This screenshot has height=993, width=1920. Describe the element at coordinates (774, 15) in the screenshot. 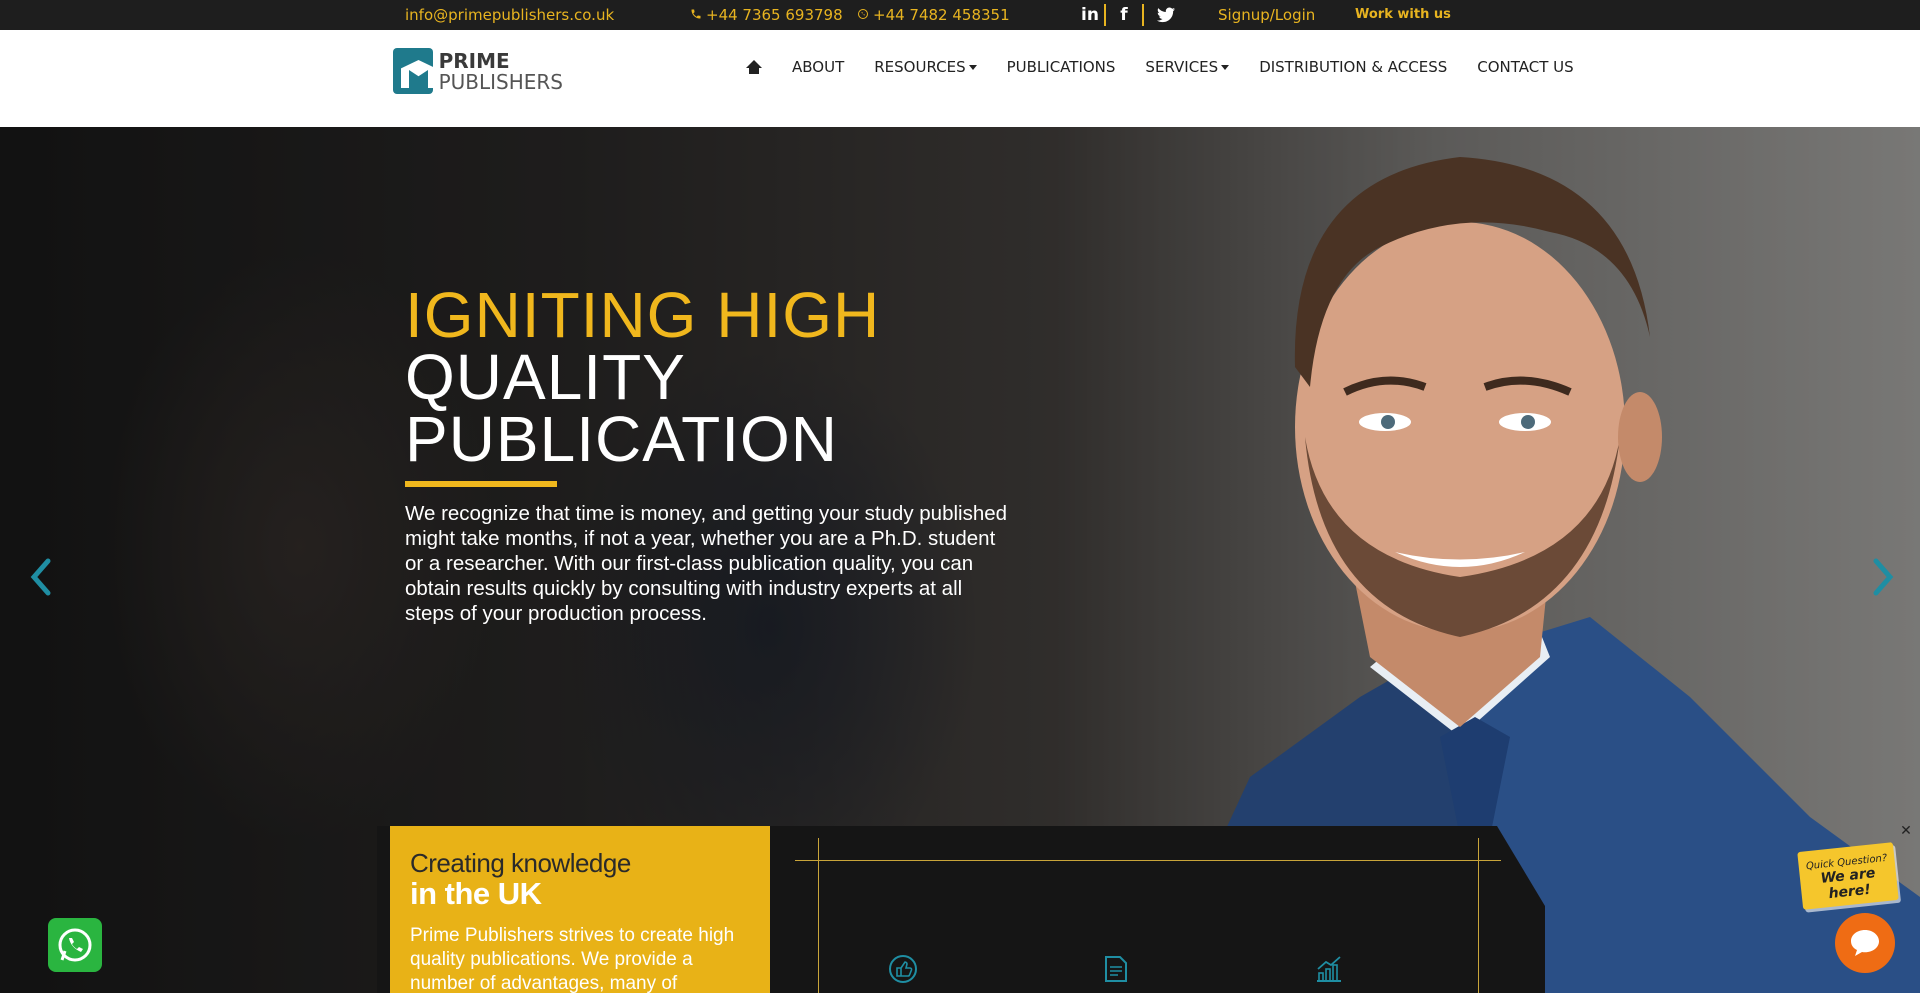

I see `phone-number: +44 7365 693798` at that location.